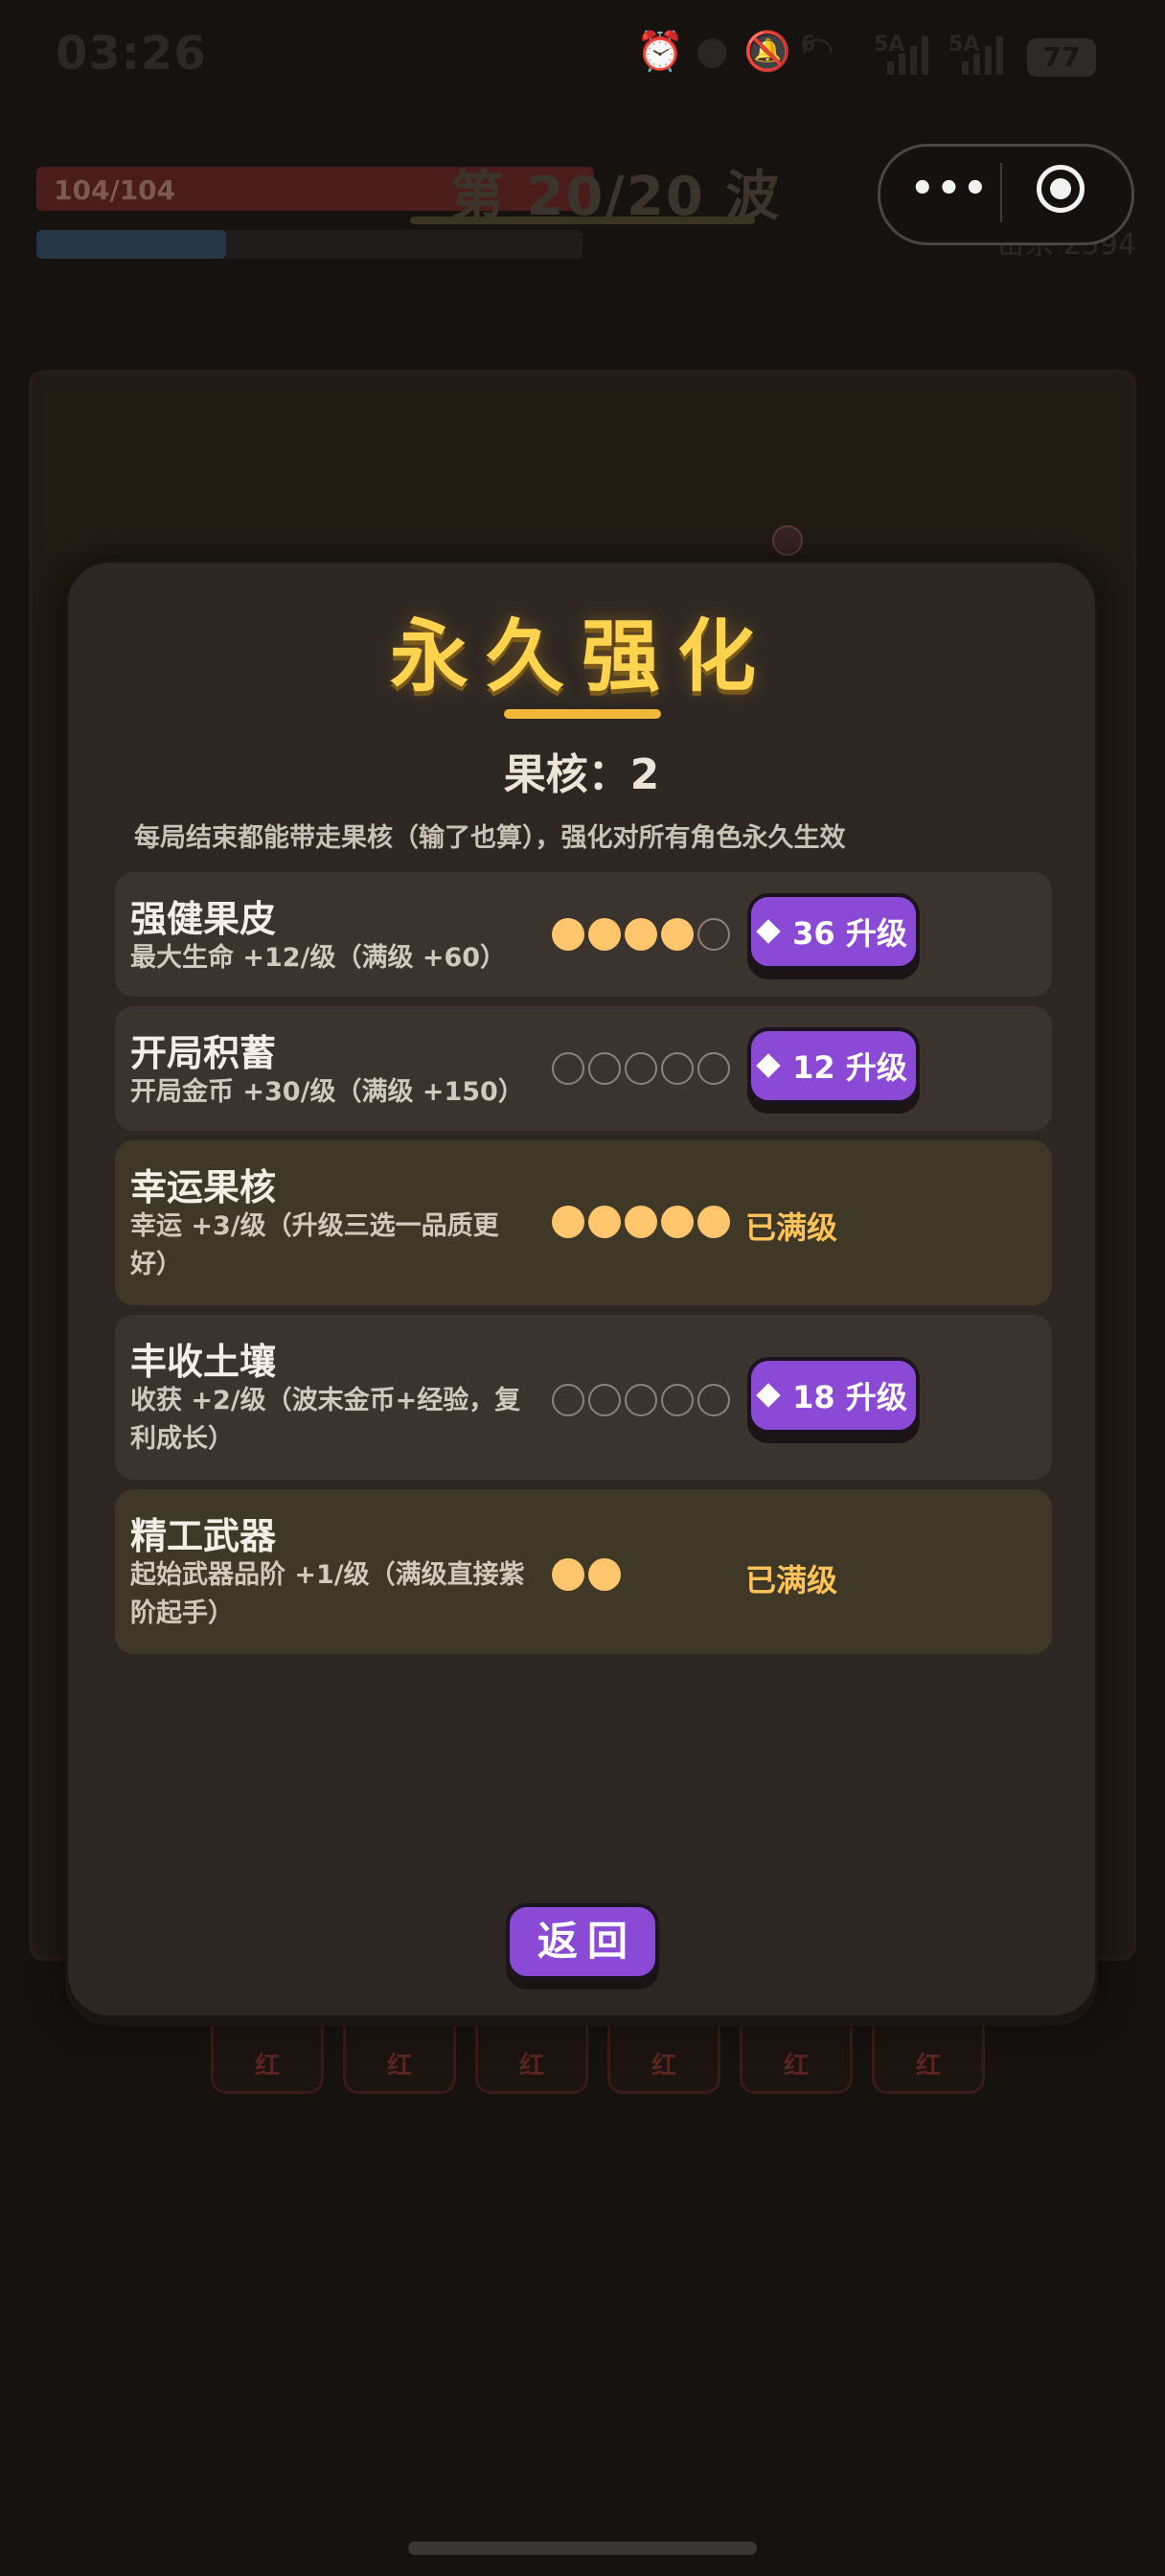  I want to click on upgrade-card: 丰收土壤 收获 +2/级（波末金币+经验，复利成长） 18 升级, so click(583, 1397).